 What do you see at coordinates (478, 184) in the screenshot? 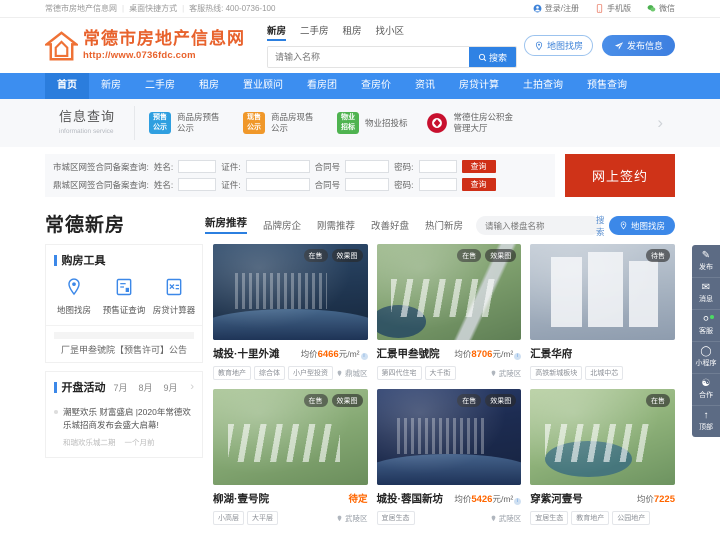
I see `dingchengqu-query-button: 查询` at bounding box center [478, 184].